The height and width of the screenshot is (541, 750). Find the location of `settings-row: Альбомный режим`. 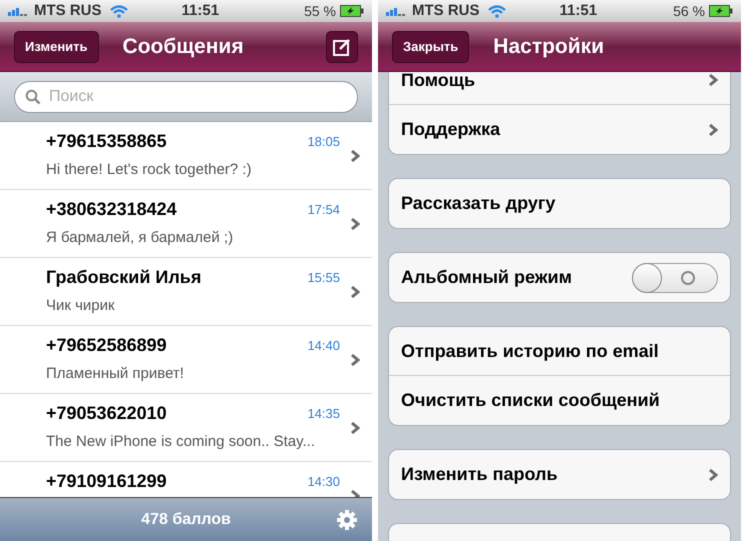

settings-row: Альбомный режим is located at coordinates (559, 277).